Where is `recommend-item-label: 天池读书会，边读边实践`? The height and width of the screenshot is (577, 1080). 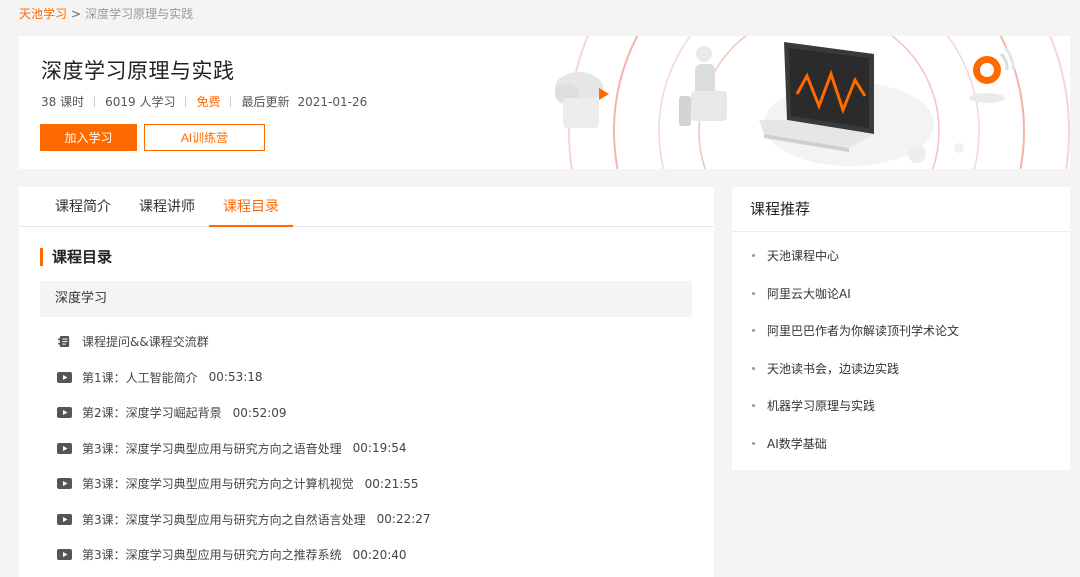
recommend-item-label: 天池读书会，边读边实践 is located at coordinates (833, 368).